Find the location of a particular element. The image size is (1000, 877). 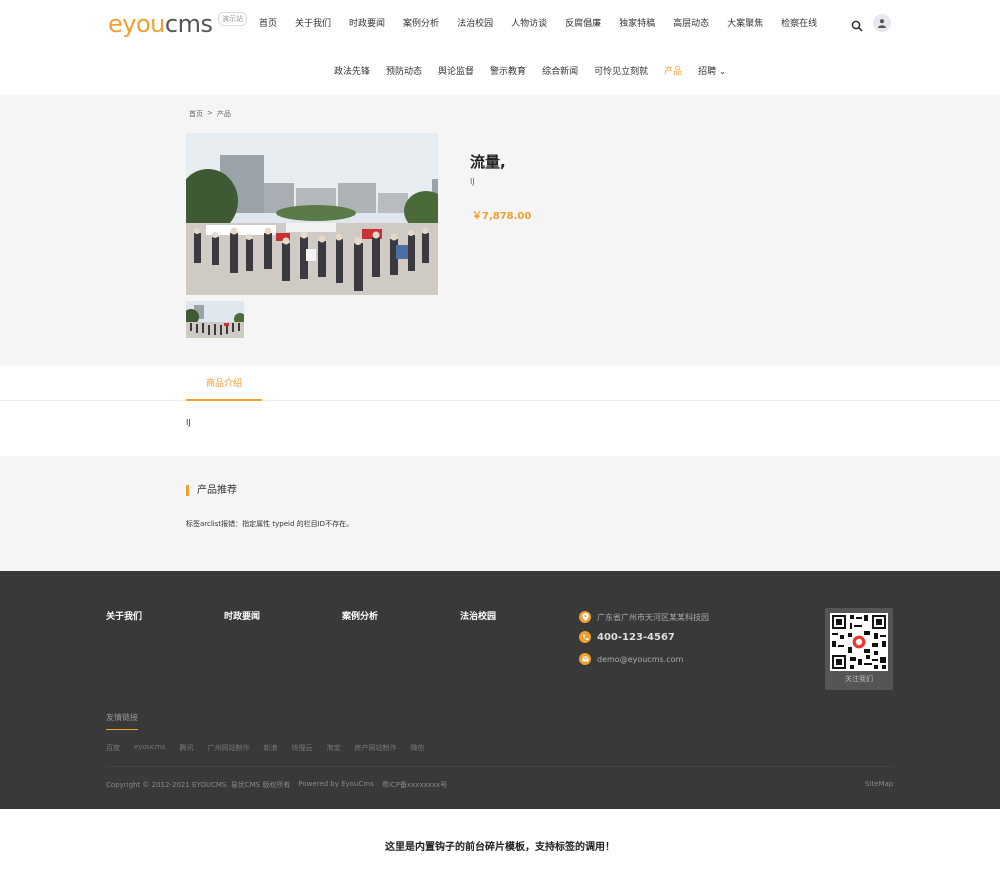

nav-item-home: 首页 is located at coordinates (268, 24).